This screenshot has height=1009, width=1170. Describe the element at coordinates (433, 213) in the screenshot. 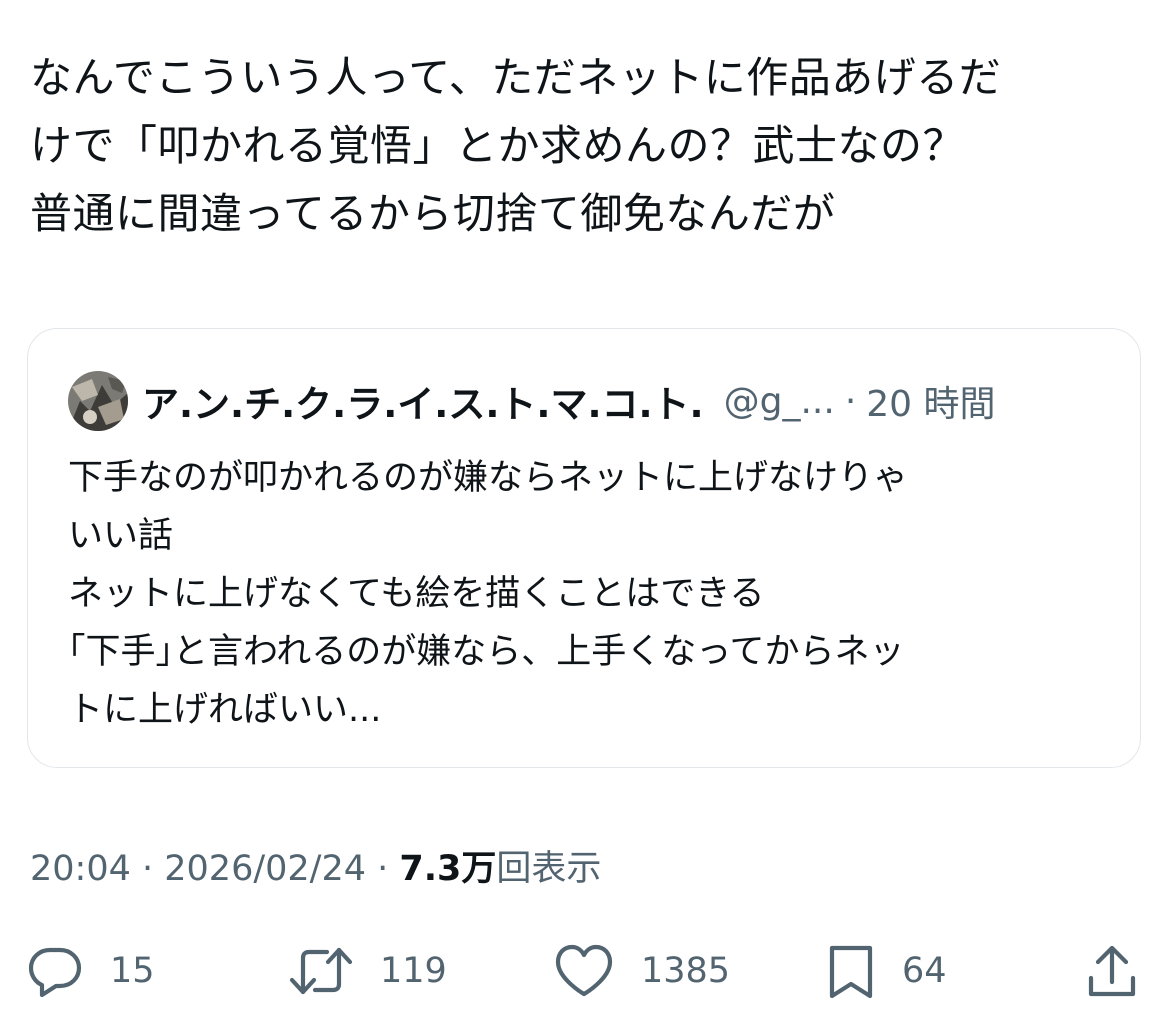

I see `tweet-text-line: 普通に間違ってるから切捨て御免なんだが` at that location.